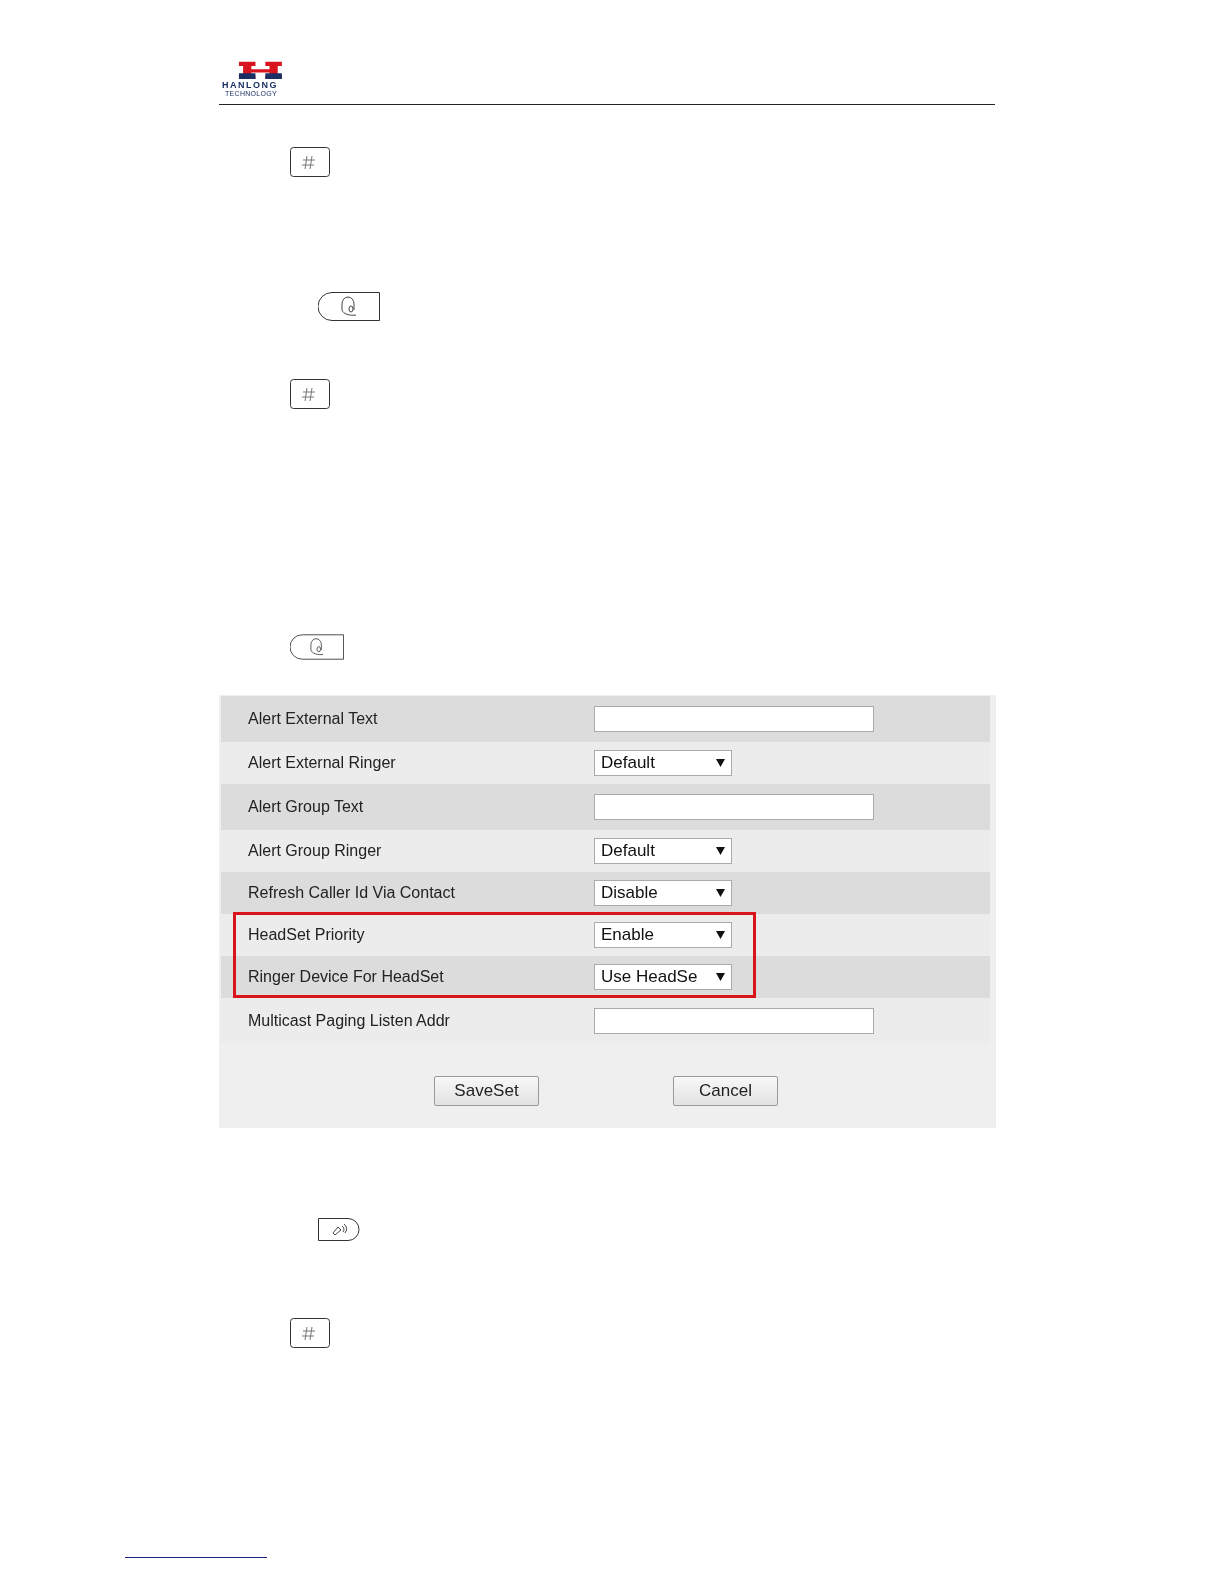  I want to click on brand-name: HANLONG, so click(250, 85).